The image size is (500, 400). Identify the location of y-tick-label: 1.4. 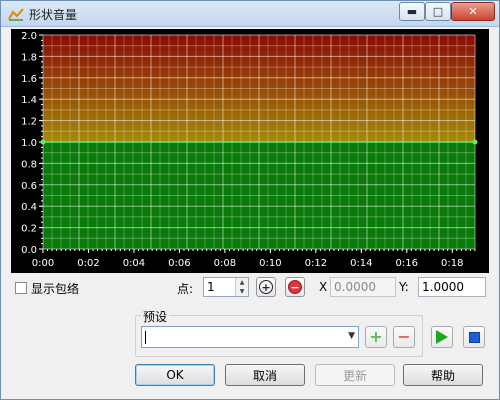
(29, 100).